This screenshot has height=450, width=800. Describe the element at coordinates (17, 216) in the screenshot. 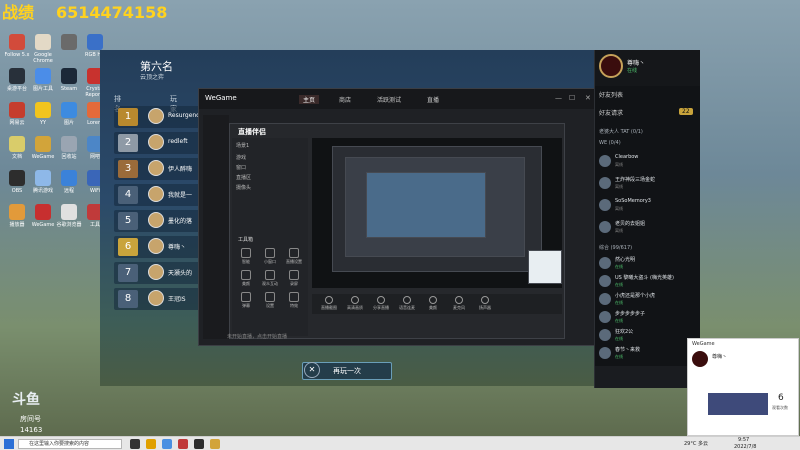

I see `desktop-icon: 播放器` at that location.